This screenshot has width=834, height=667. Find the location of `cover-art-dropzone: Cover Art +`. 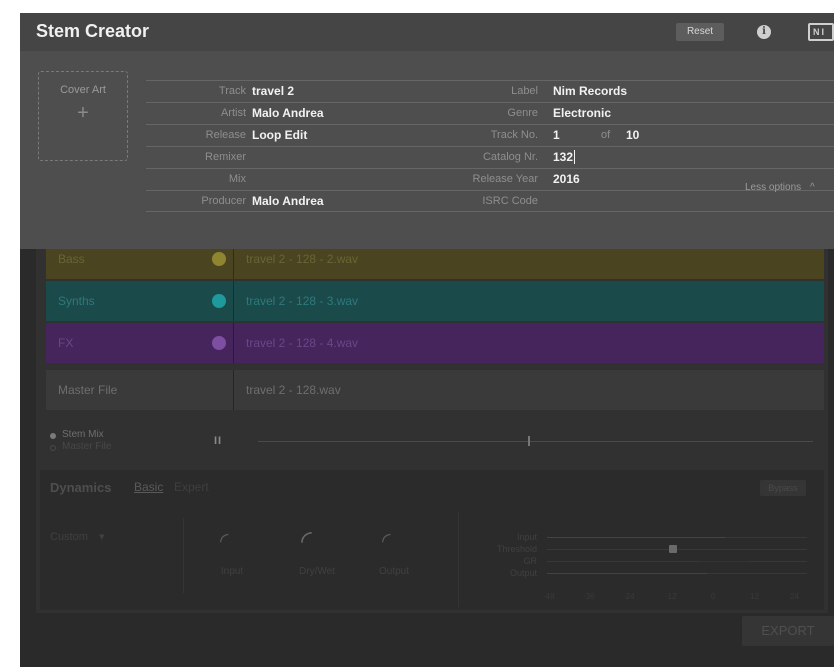

cover-art-dropzone: Cover Art + is located at coordinates (83, 116).